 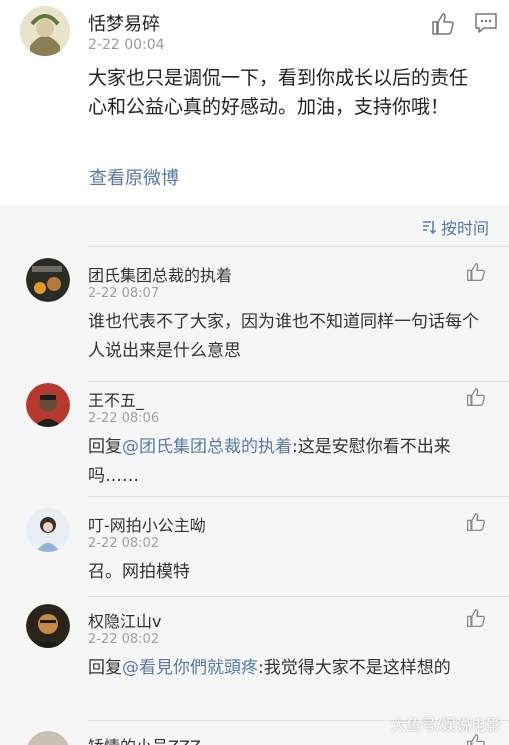 What do you see at coordinates (486, 23) in the screenshot?
I see `comment-icon` at bounding box center [486, 23].